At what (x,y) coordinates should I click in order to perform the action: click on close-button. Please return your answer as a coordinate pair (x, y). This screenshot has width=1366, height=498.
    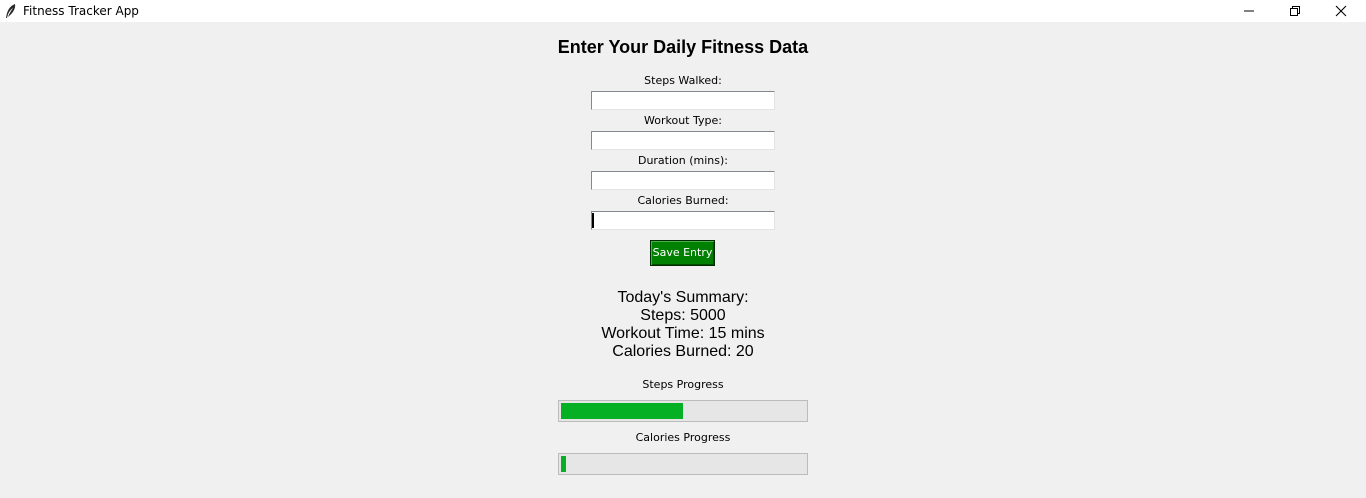
    Looking at the image, I should click on (1341, 11).